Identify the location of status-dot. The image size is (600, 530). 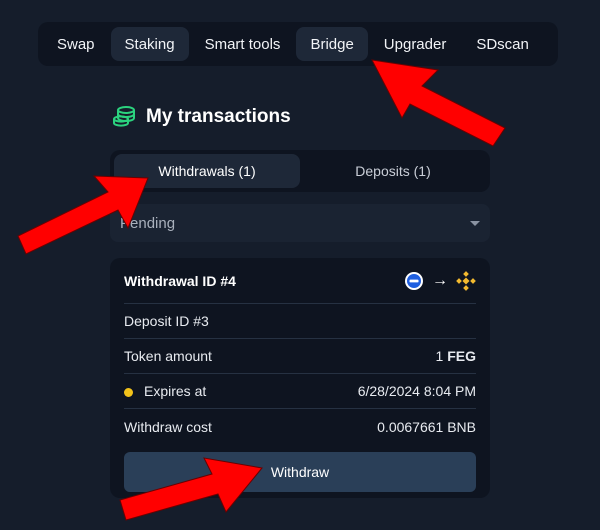
(128, 392).